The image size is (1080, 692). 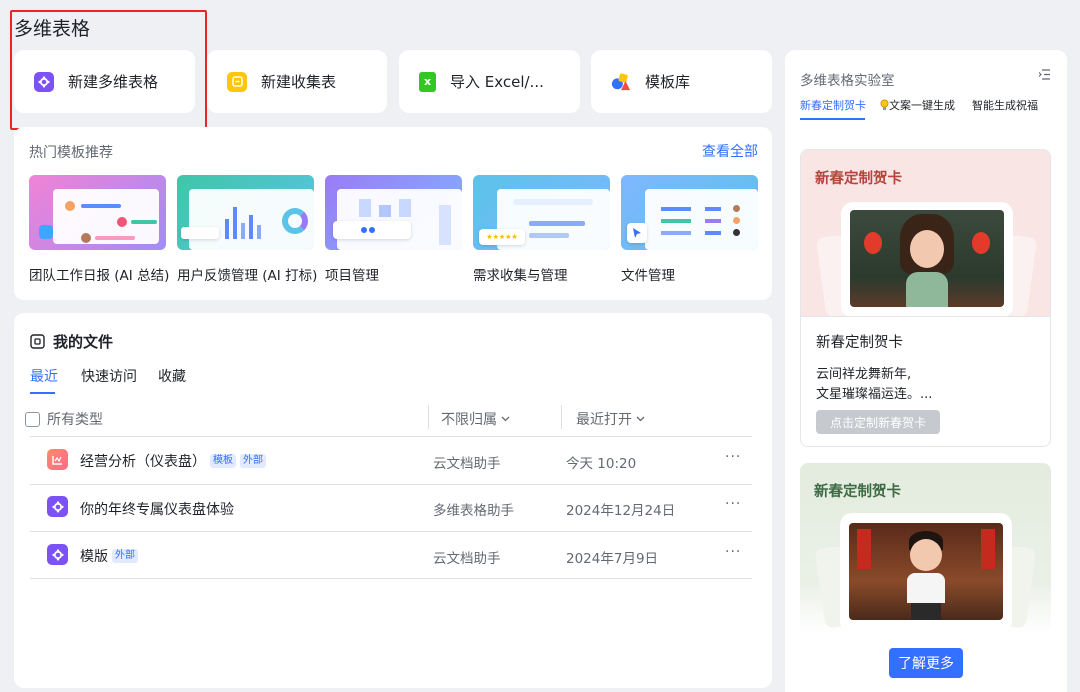 What do you see at coordinates (75, 420) in the screenshot?
I see `type-filter-label: 所有类型` at bounding box center [75, 420].